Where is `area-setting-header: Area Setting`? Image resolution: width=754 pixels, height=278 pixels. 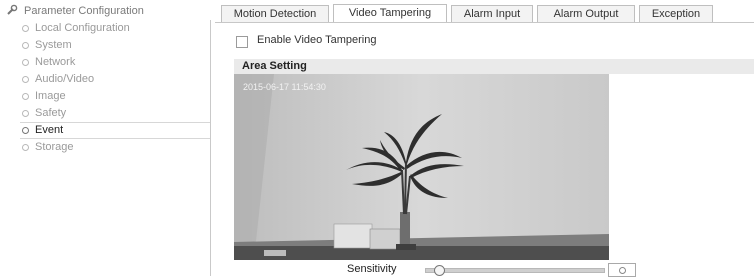 area-setting-header: Area Setting is located at coordinates (494, 66).